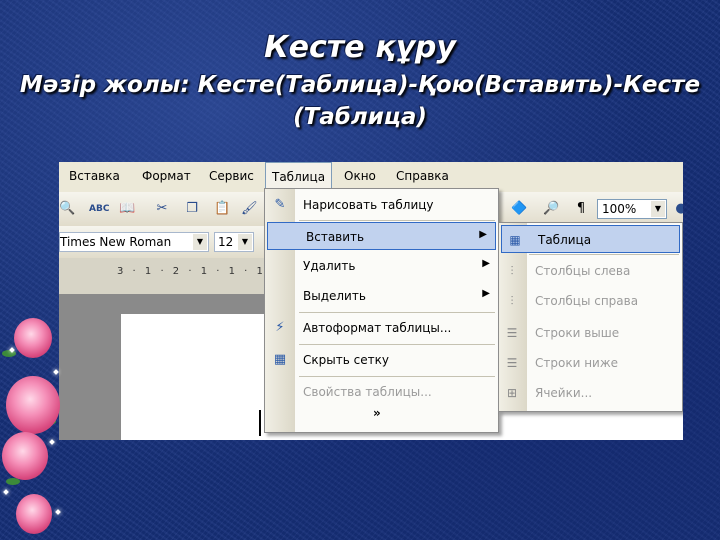 Image resolution: width=720 pixels, height=540 pixels. I want to click on submenu-item-label: Таблица, so click(565, 240).